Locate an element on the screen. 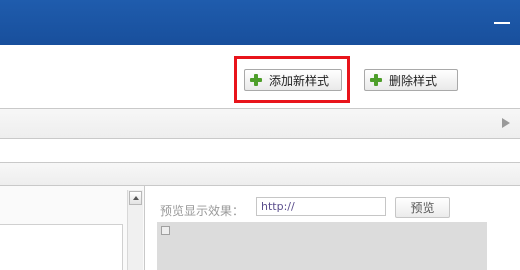 The height and width of the screenshot is (270, 520). minimize-icon is located at coordinates (502, 23).